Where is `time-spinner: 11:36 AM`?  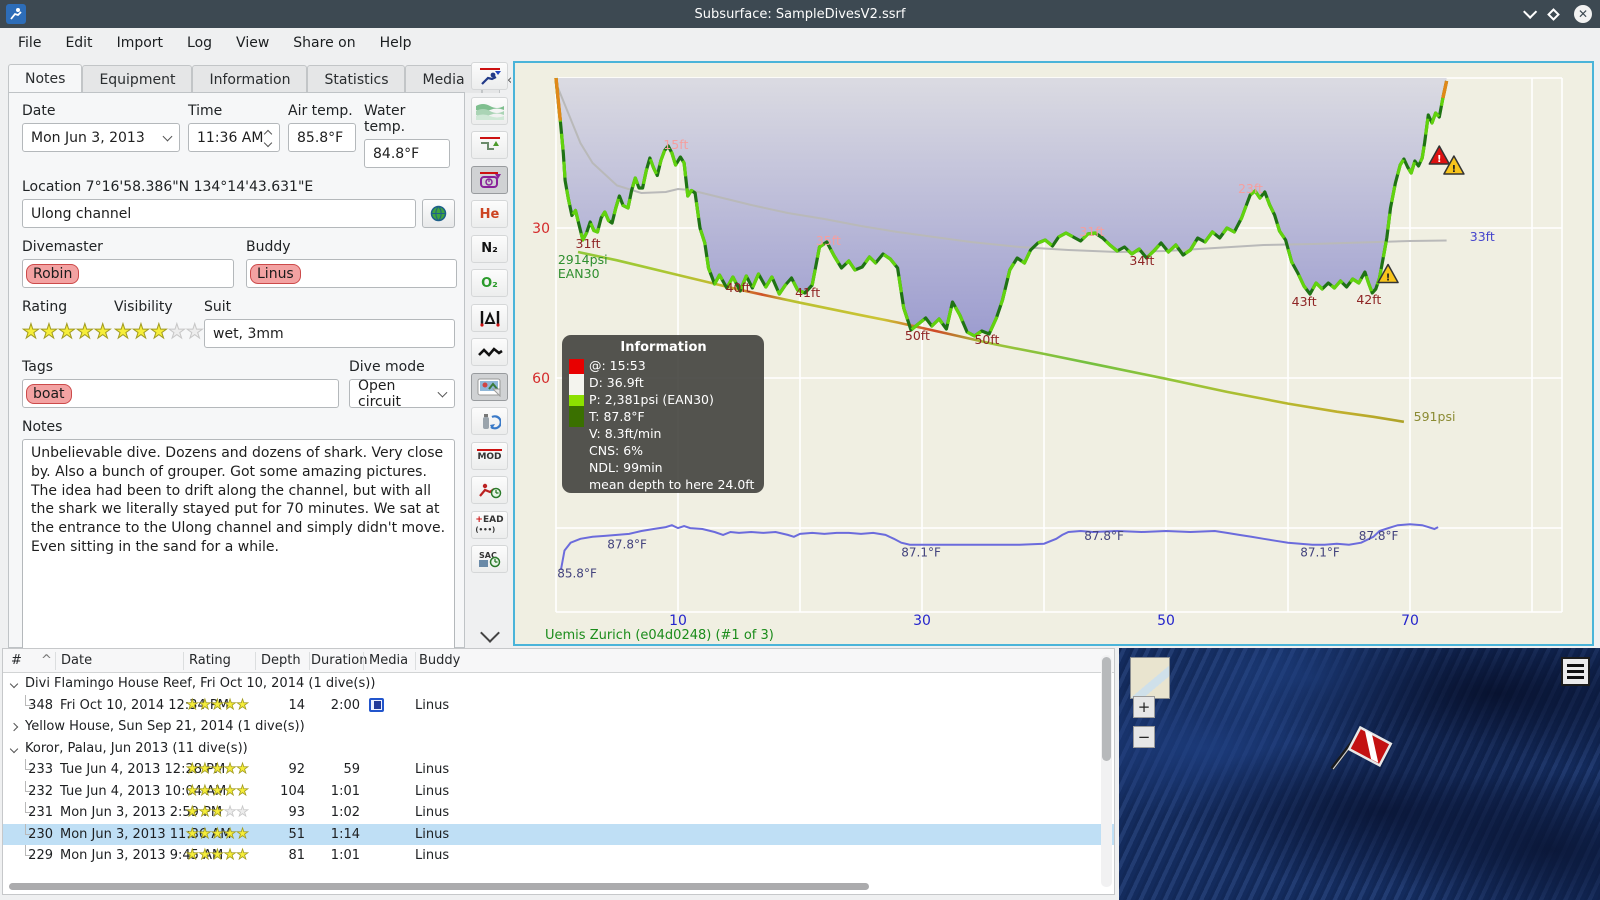 time-spinner: 11:36 AM is located at coordinates (234, 137).